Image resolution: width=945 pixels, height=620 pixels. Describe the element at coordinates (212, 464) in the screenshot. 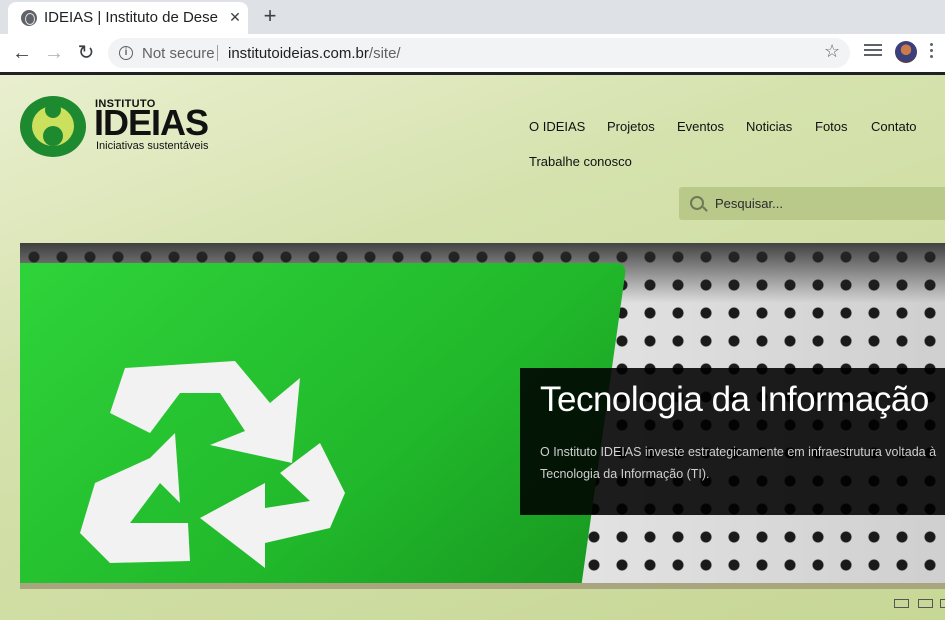

I see `recycle-icon` at that location.